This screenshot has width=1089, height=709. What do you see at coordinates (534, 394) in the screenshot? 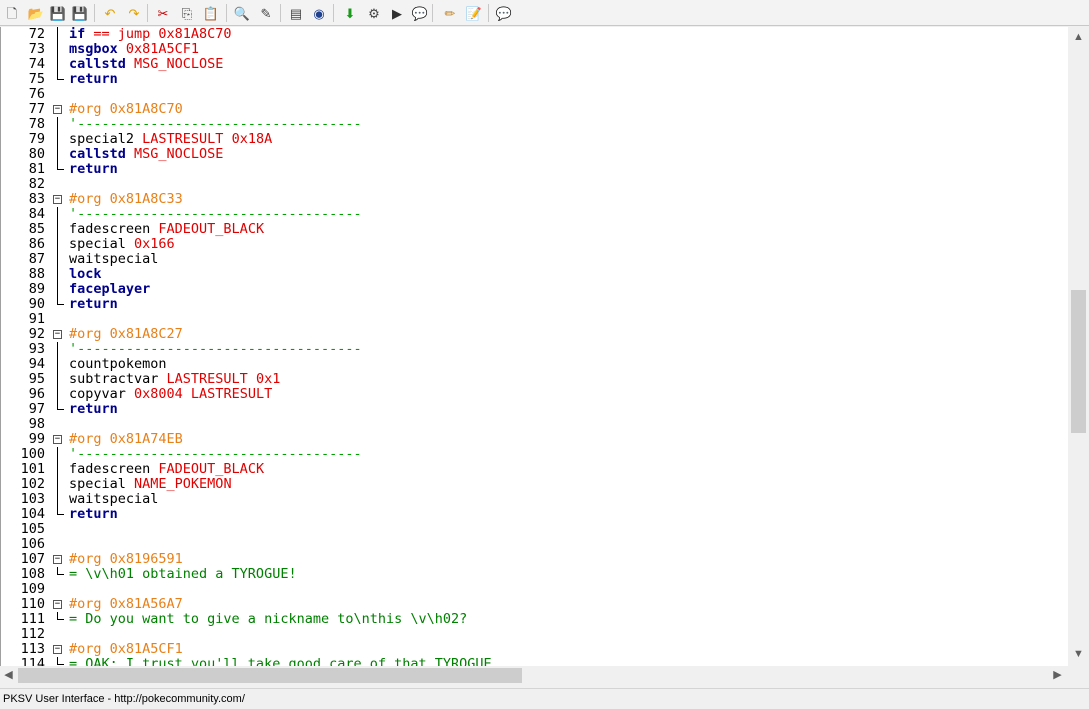
I see `code-line: 96 copyvar 0x8004 LASTRESULT` at bounding box center [534, 394].